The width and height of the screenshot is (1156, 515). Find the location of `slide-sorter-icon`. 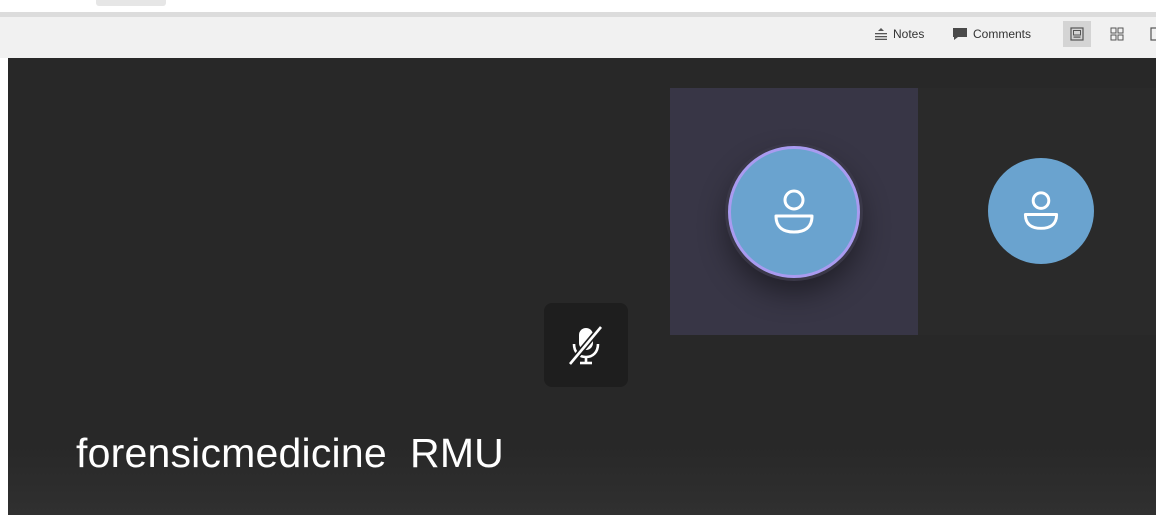

slide-sorter-icon is located at coordinates (1117, 34).